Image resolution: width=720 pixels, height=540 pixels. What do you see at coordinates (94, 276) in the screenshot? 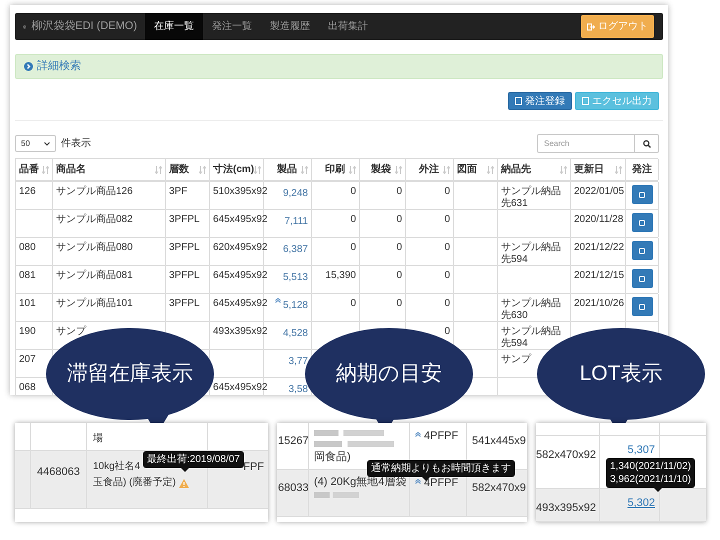
I see `table-cell: サンプル商品081` at bounding box center [94, 276].